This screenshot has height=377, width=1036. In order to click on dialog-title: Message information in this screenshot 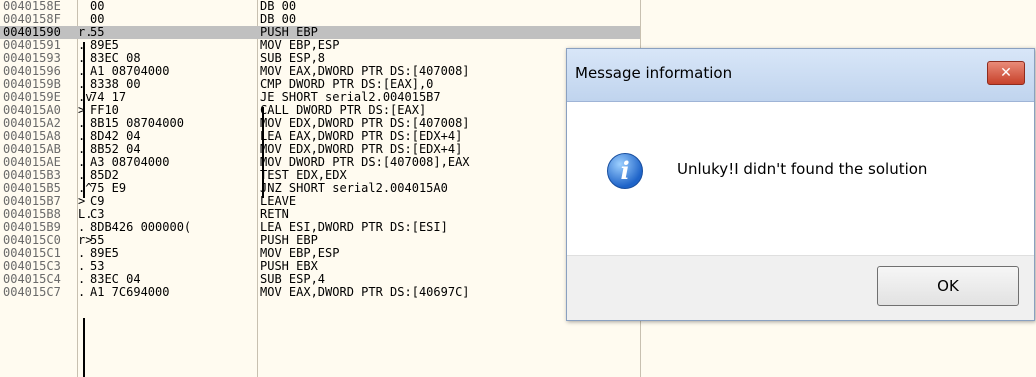, I will do `click(654, 73)`.